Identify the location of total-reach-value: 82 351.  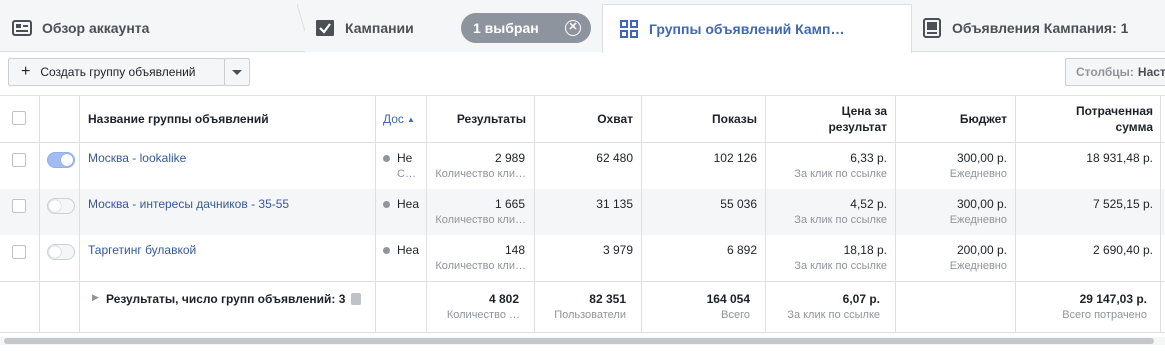
(607, 299).